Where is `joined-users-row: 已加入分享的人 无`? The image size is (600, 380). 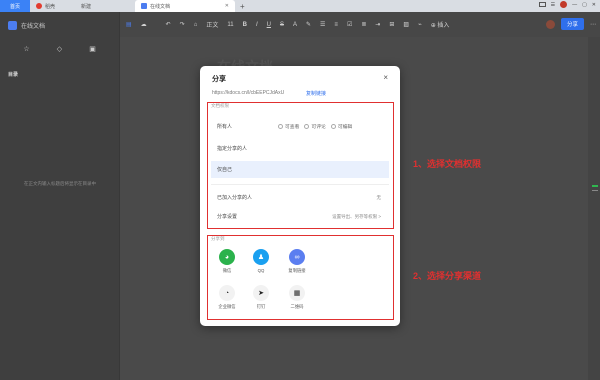 joined-users-row: 已加入分享的人 无 is located at coordinates (300, 197).